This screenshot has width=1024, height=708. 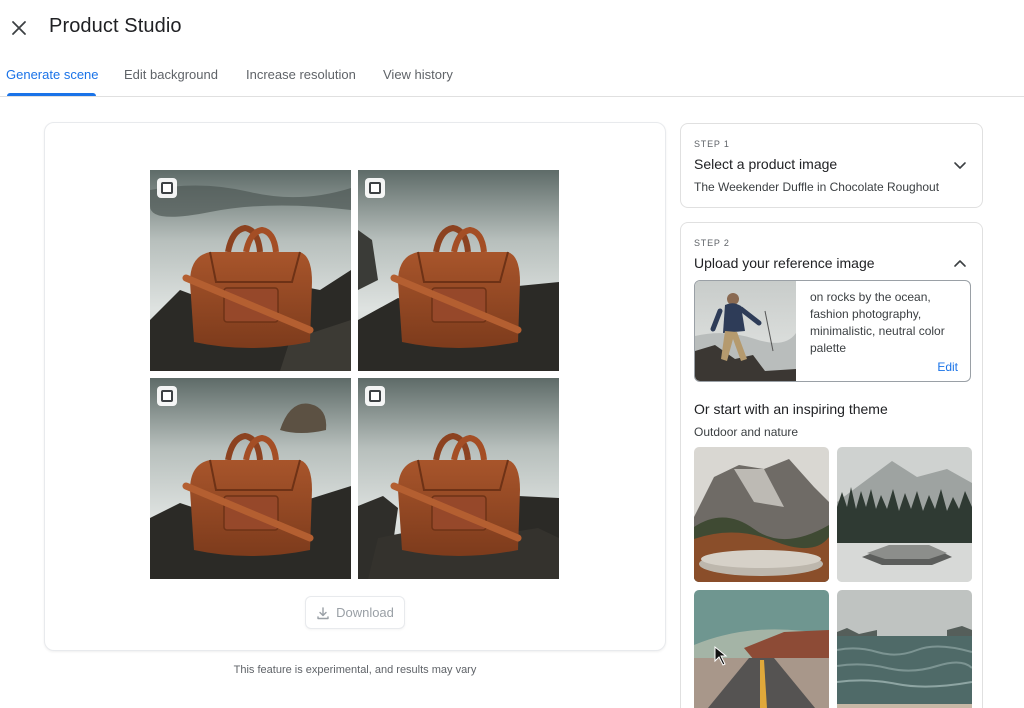 What do you see at coordinates (323, 612) in the screenshot?
I see `download-icon` at bounding box center [323, 612].